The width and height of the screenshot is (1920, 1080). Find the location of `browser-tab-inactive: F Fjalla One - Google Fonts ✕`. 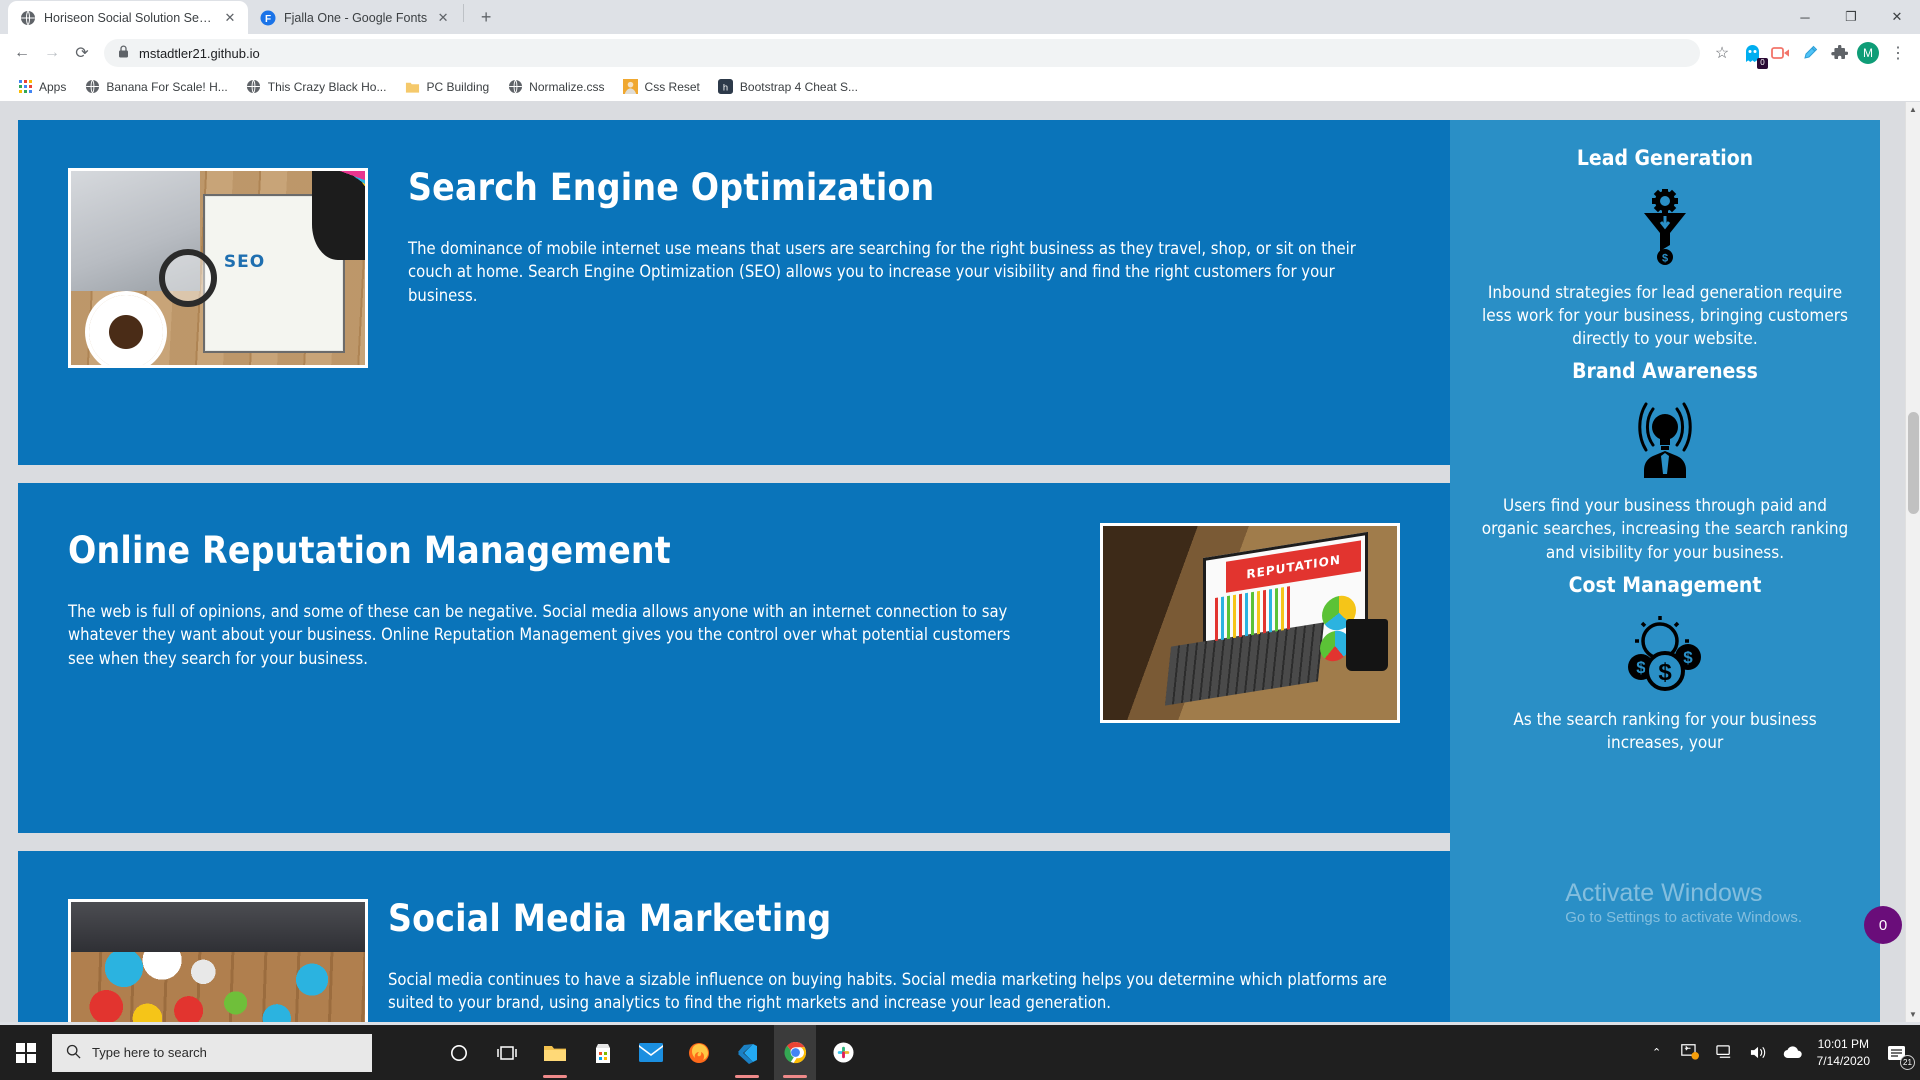

browser-tab-inactive: F Fjalla One - Google Fonts ✕ is located at coordinates (355, 17).